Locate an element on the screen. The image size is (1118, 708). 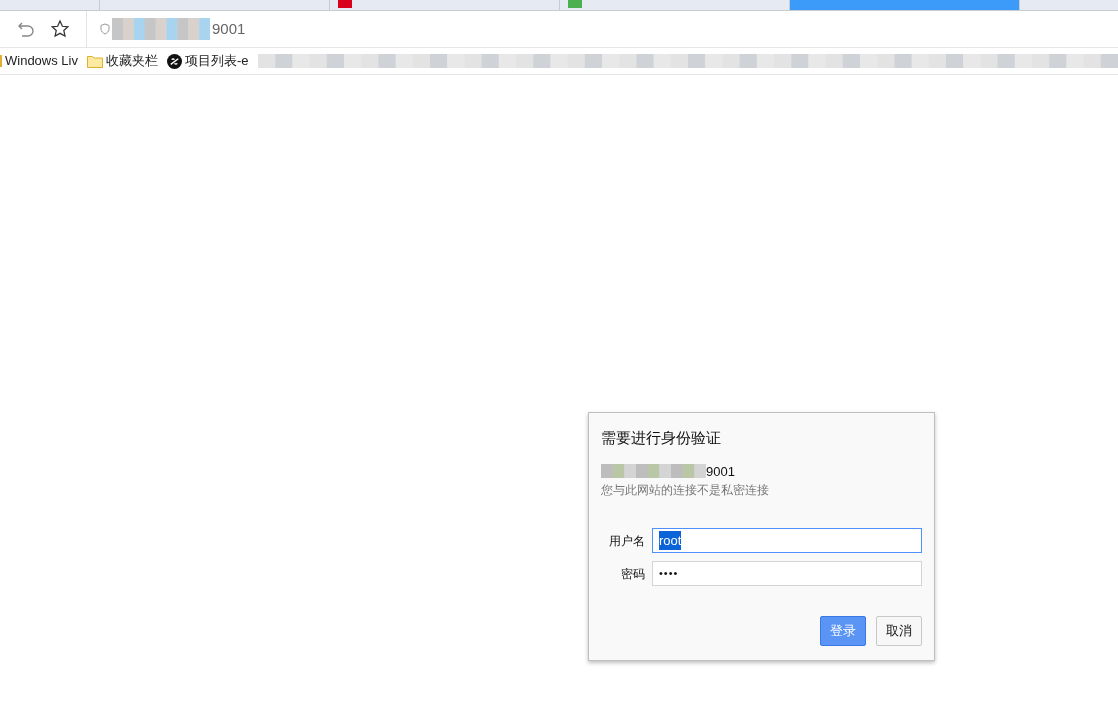
undo-icon is located at coordinates (26, 29).